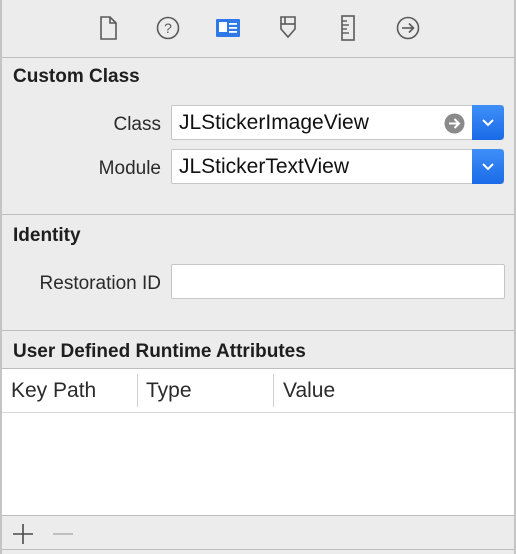 This screenshot has width=516, height=554. I want to click on module-combo-box: JLStickerTextView, so click(337, 166).